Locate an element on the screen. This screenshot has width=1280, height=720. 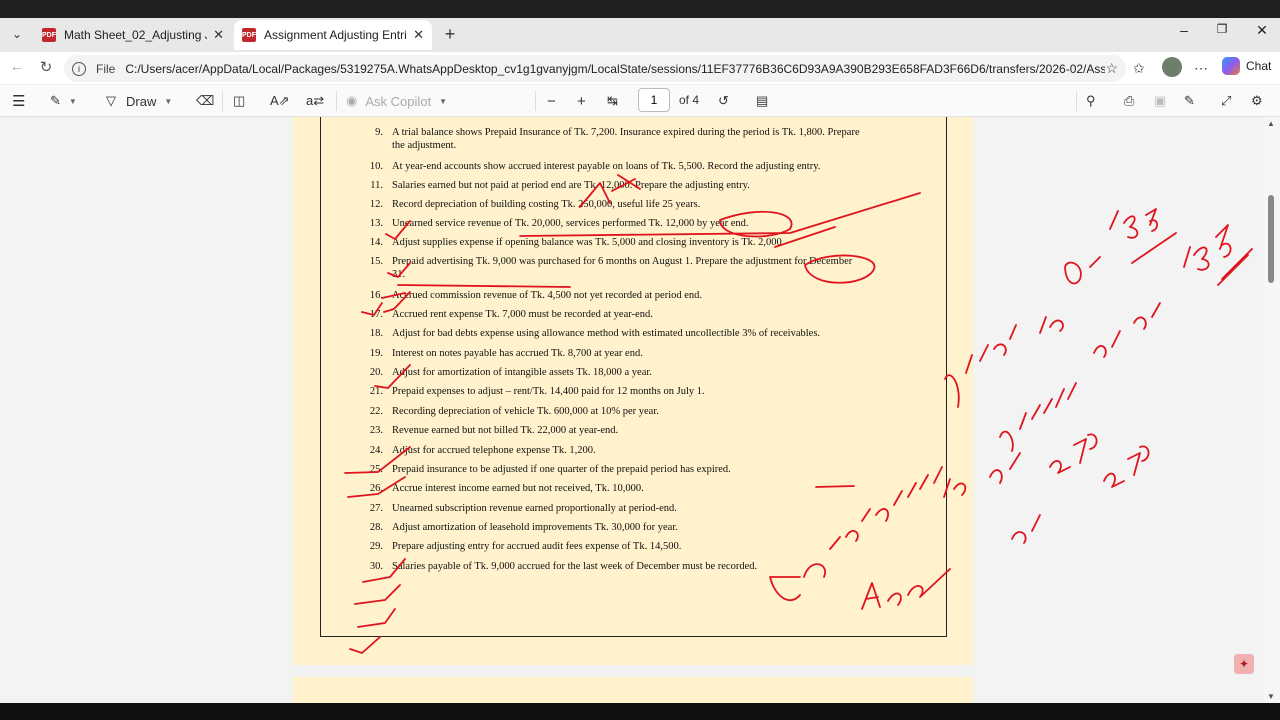
refresh-icon: ↻ is located at coordinates (46, 68).